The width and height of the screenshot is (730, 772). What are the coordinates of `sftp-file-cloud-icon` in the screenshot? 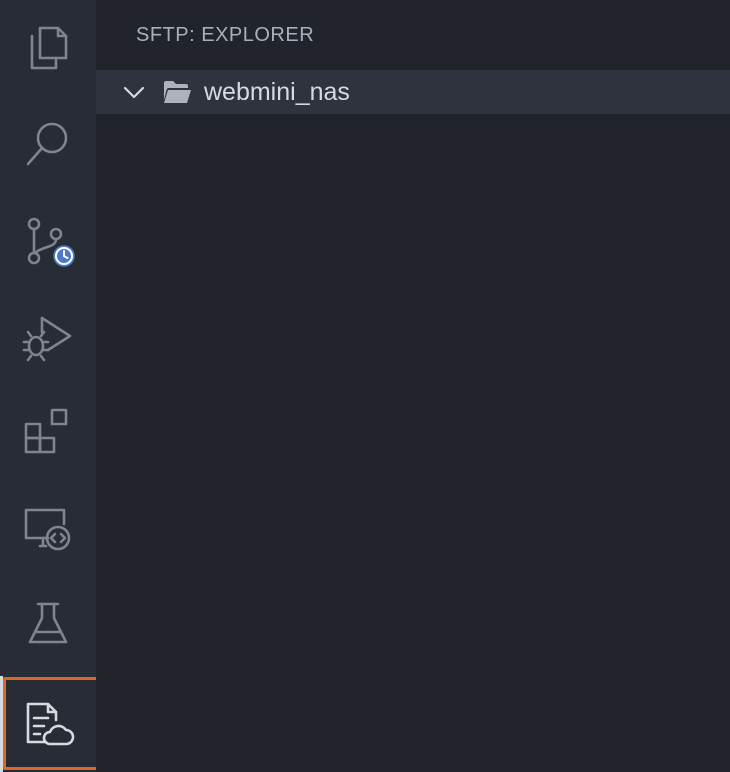 It's located at (50, 724).